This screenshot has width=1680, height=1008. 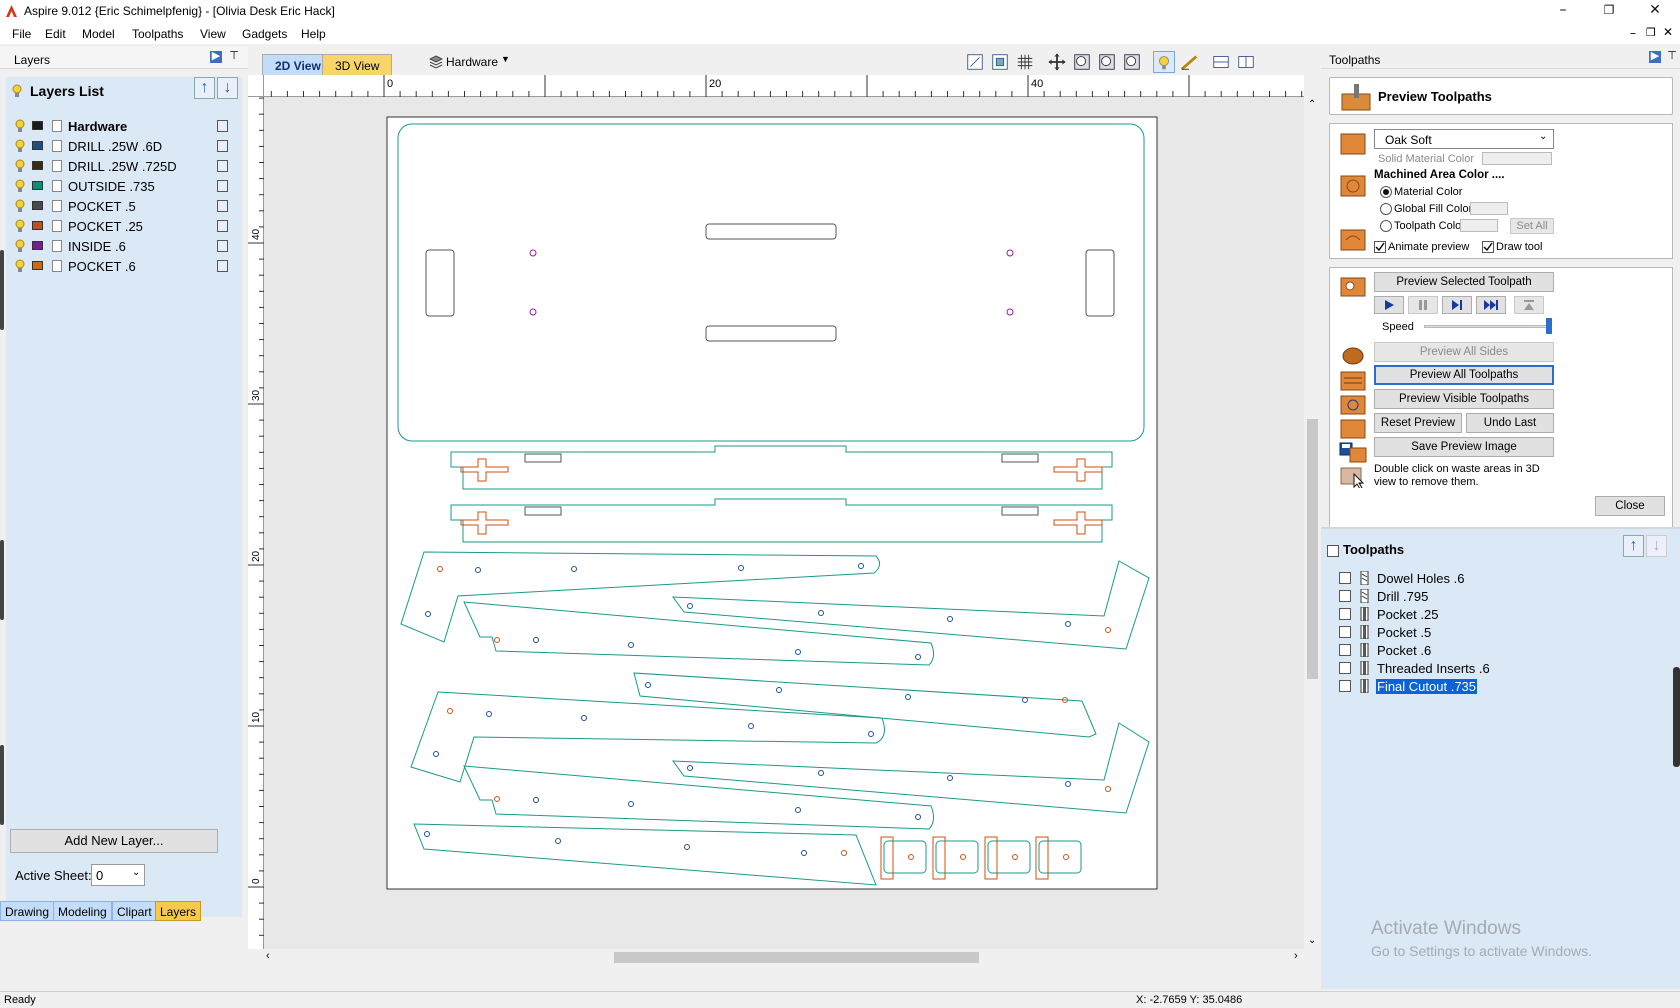 I want to click on toolpath-row: Pocket .5, so click(x=1500, y=632).